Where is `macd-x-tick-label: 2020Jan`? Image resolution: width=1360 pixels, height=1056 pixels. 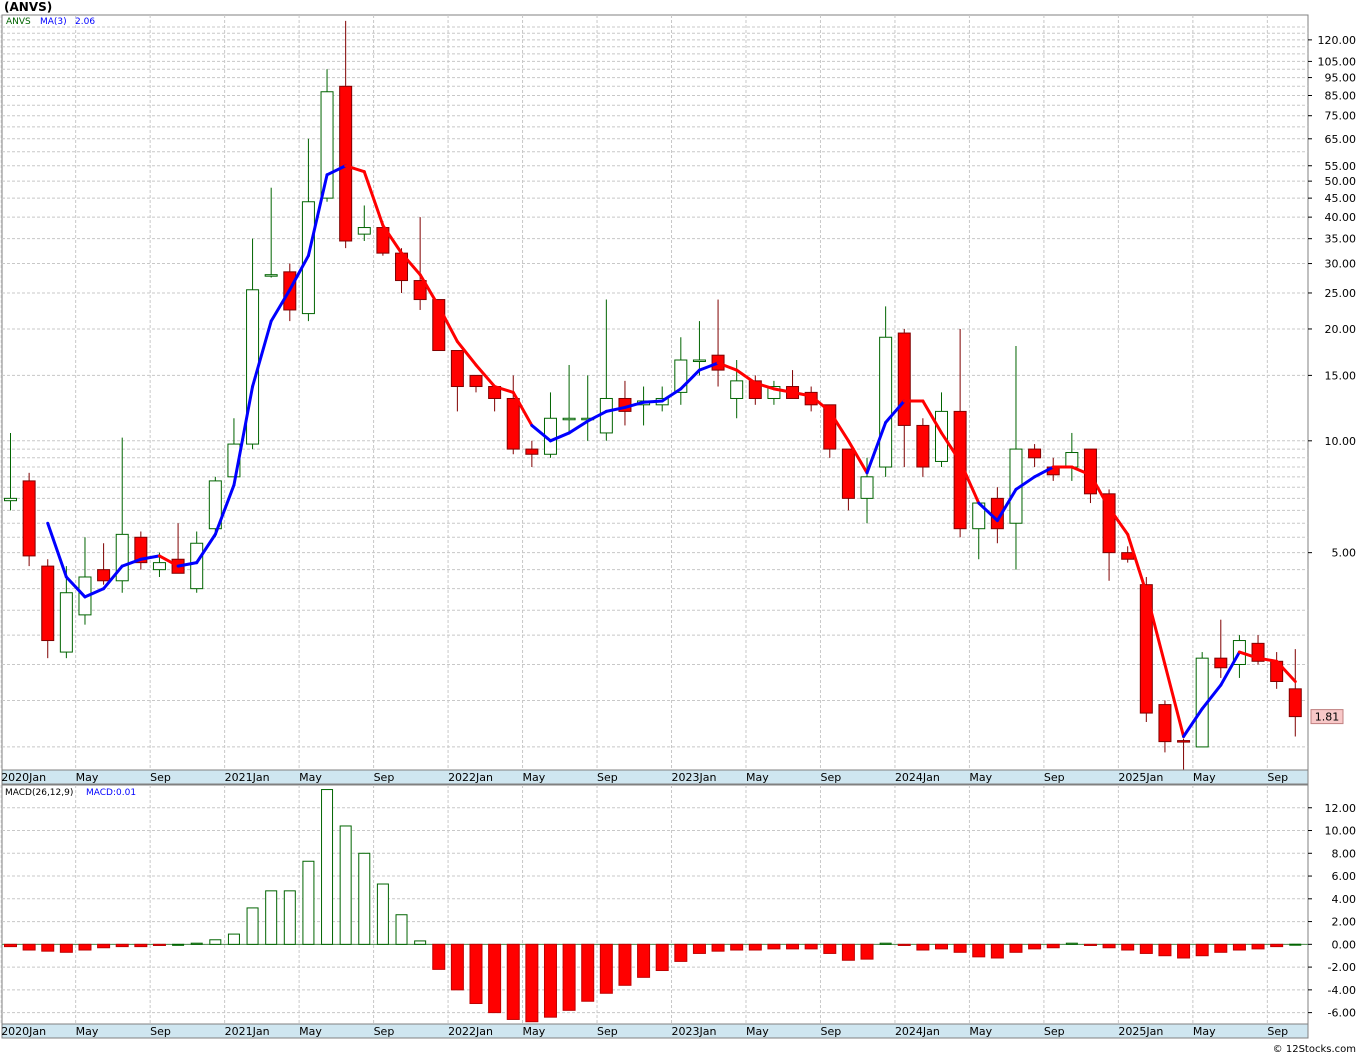 macd-x-tick-label: 2020Jan is located at coordinates (23, 1031).